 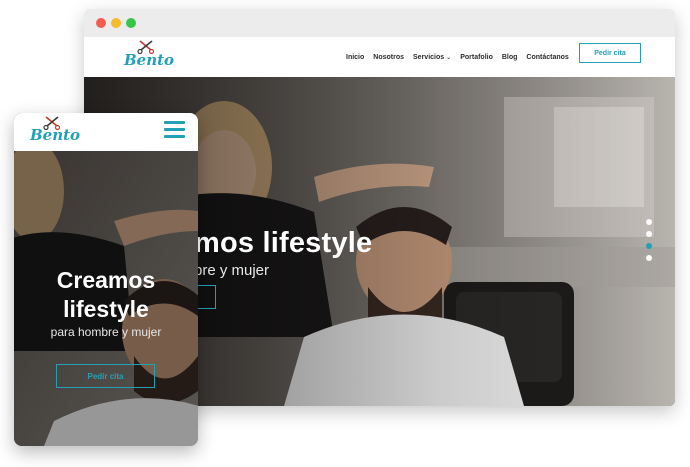 What do you see at coordinates (449, 57) in the screenshot?
I see `chevron-down-icon: ⌄` at bounding box center [449, 57].